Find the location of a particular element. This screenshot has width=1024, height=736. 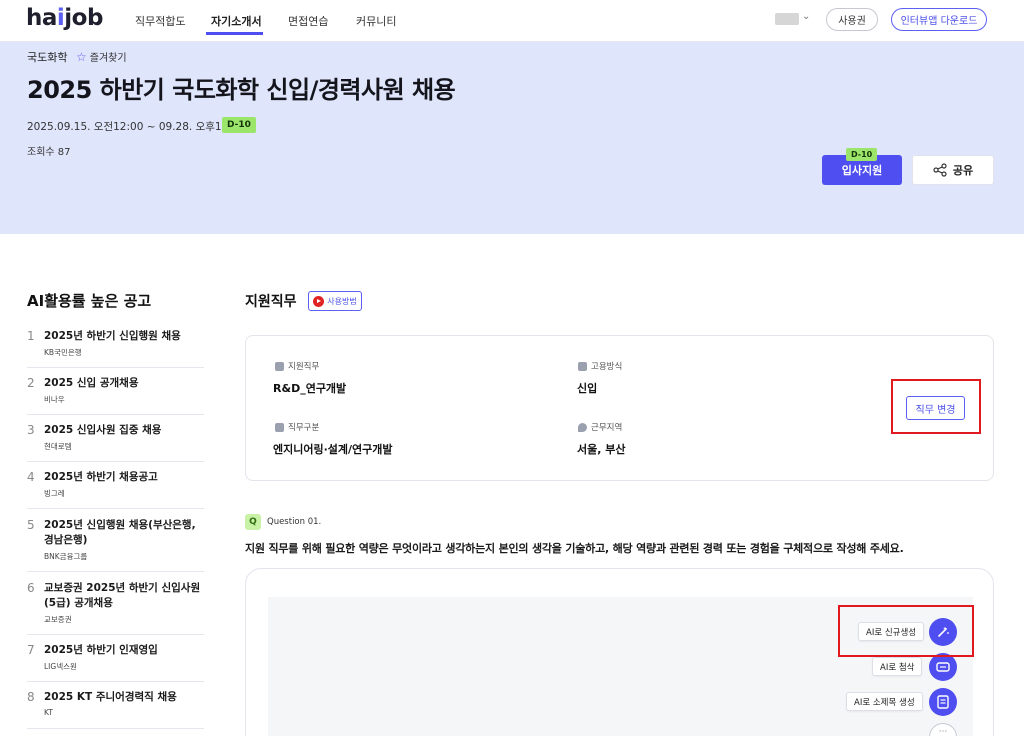

target-icon is located at coordinates (279, 366).